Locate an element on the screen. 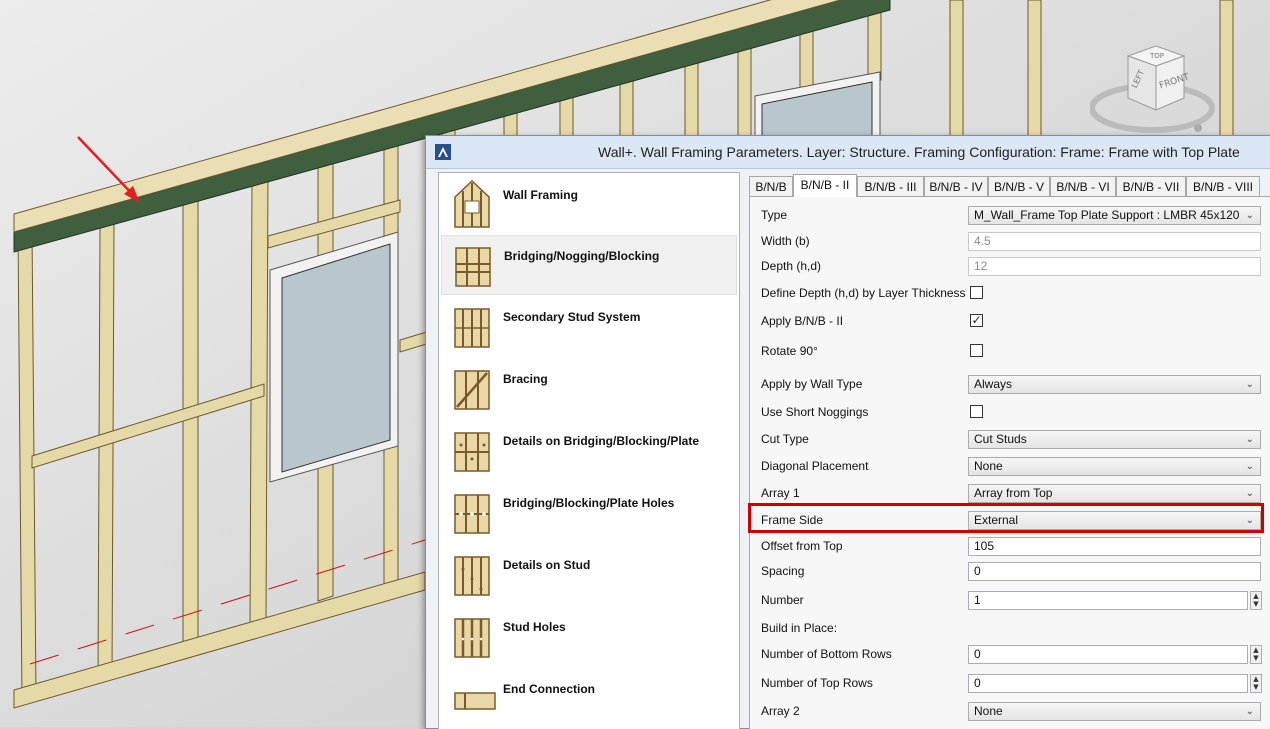 The width and height of the screenshot is (1270, 729). row-short-noggings: Use Short Noggings is located at coordinates (1010, 413).